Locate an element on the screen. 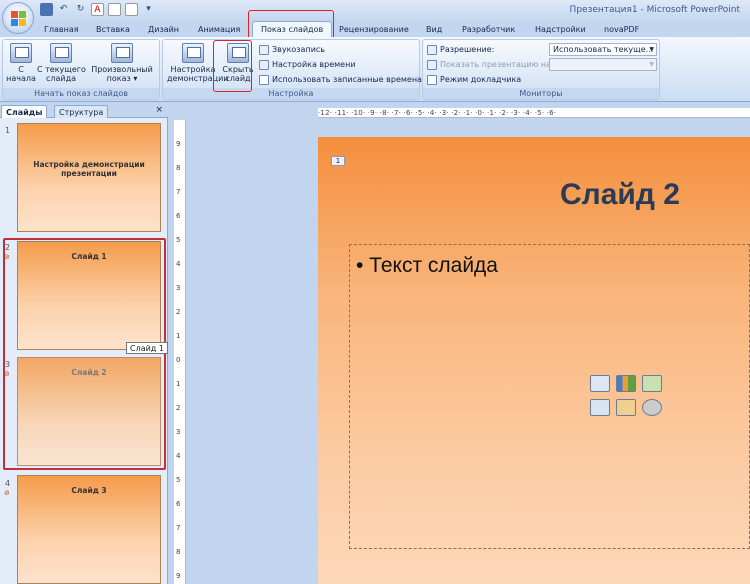 The width and height of the screenshot is (750, 584). use-timings-label: Использовать записанные времена is located at coordinates (347, 79).